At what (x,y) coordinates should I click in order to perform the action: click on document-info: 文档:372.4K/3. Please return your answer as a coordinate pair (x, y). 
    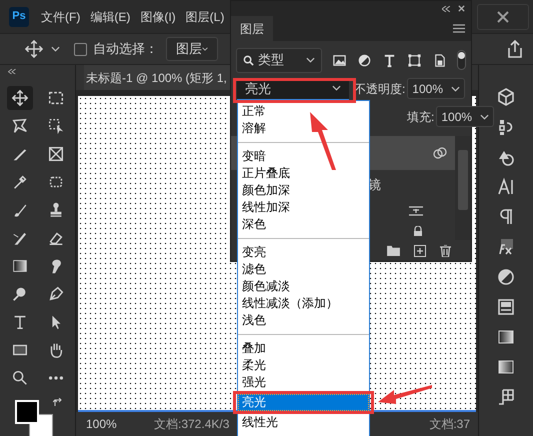
    Looking at the image, I should click on (192, 424).